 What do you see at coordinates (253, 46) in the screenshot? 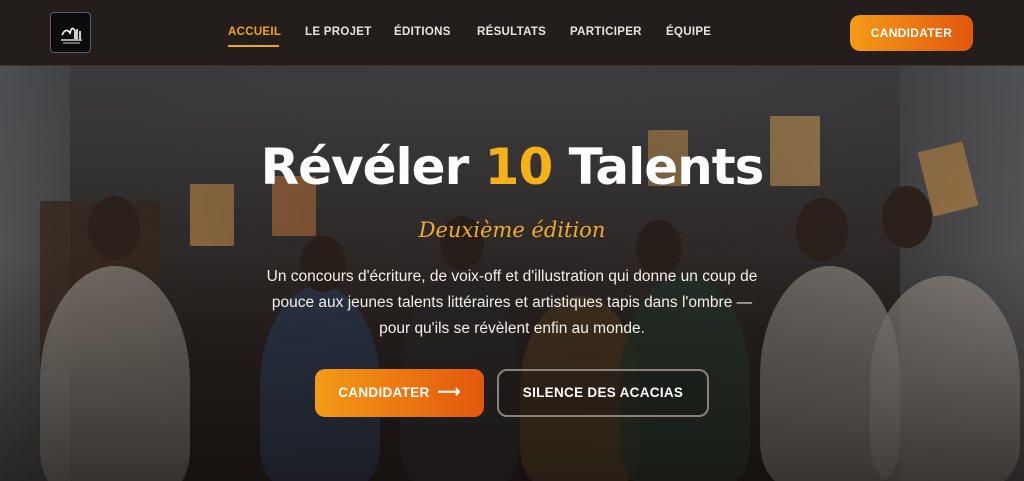
I see `active-nav-indicator` at bounding box center [253, 46].